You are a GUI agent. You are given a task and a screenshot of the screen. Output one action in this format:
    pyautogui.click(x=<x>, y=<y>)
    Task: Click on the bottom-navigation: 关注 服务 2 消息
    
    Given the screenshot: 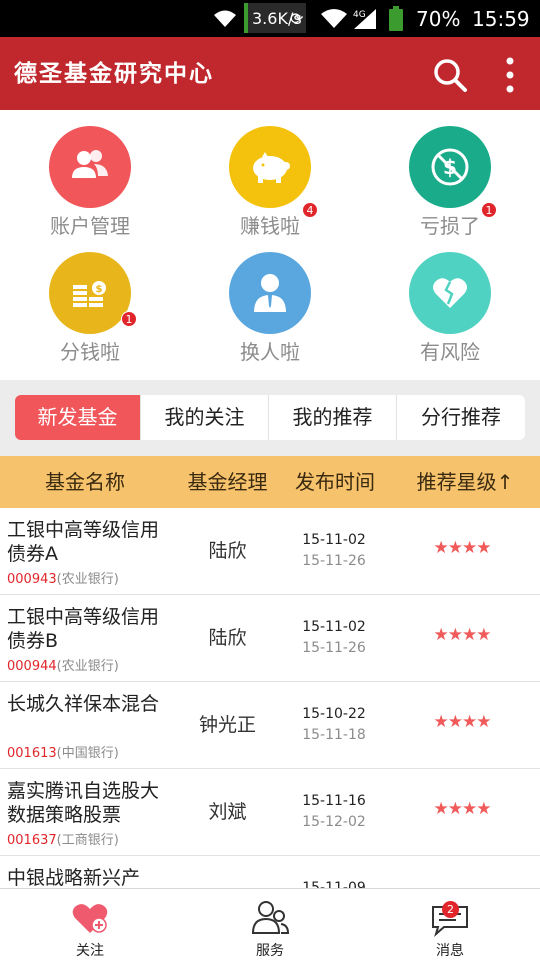 What is the action you would take?
    pyautogui.click(x=270, y=924)
    